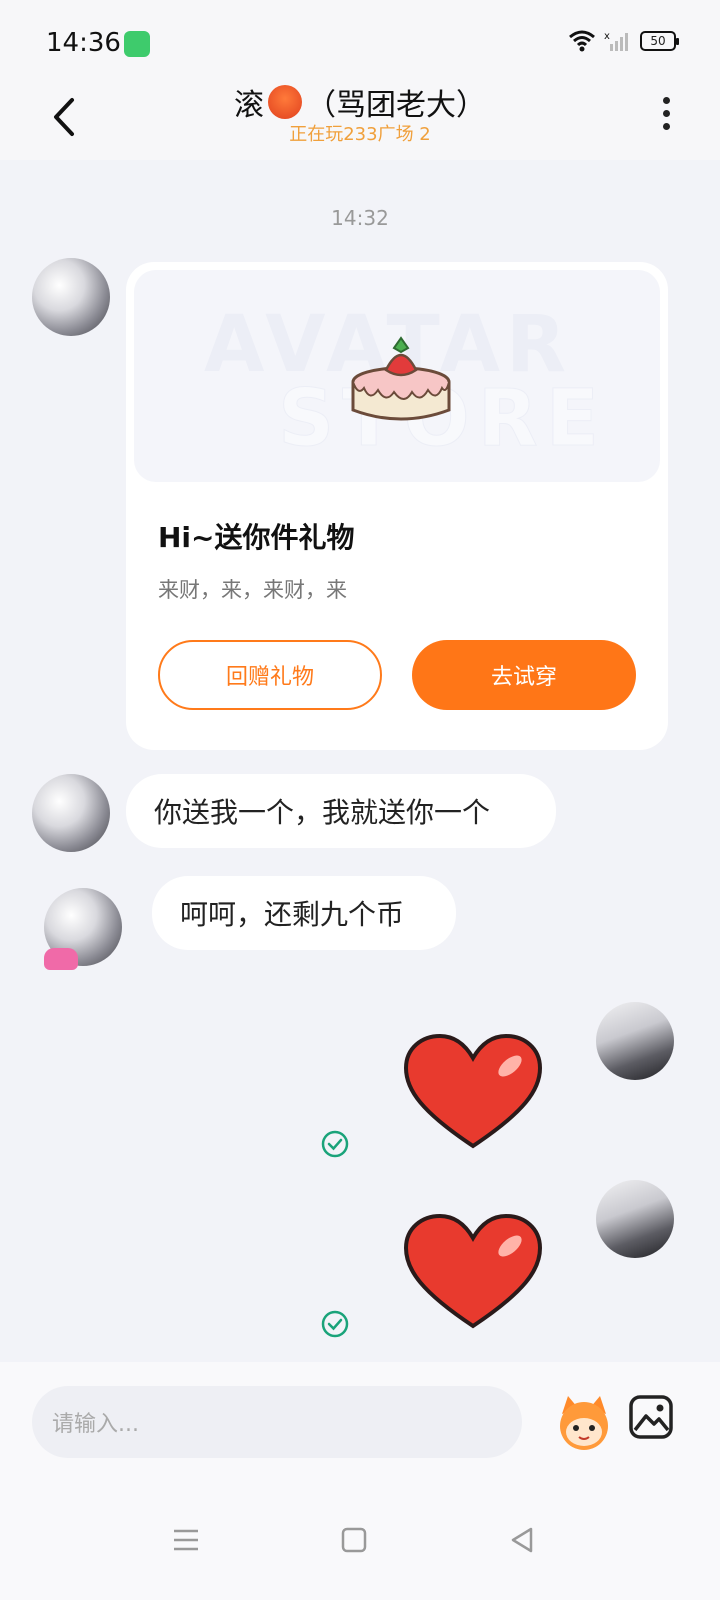 This screenshot has width=720, height=1600. Describe the element at coordinates (524, 675) in the screenshot. I see `try-on-button: 去试穿` at that location.